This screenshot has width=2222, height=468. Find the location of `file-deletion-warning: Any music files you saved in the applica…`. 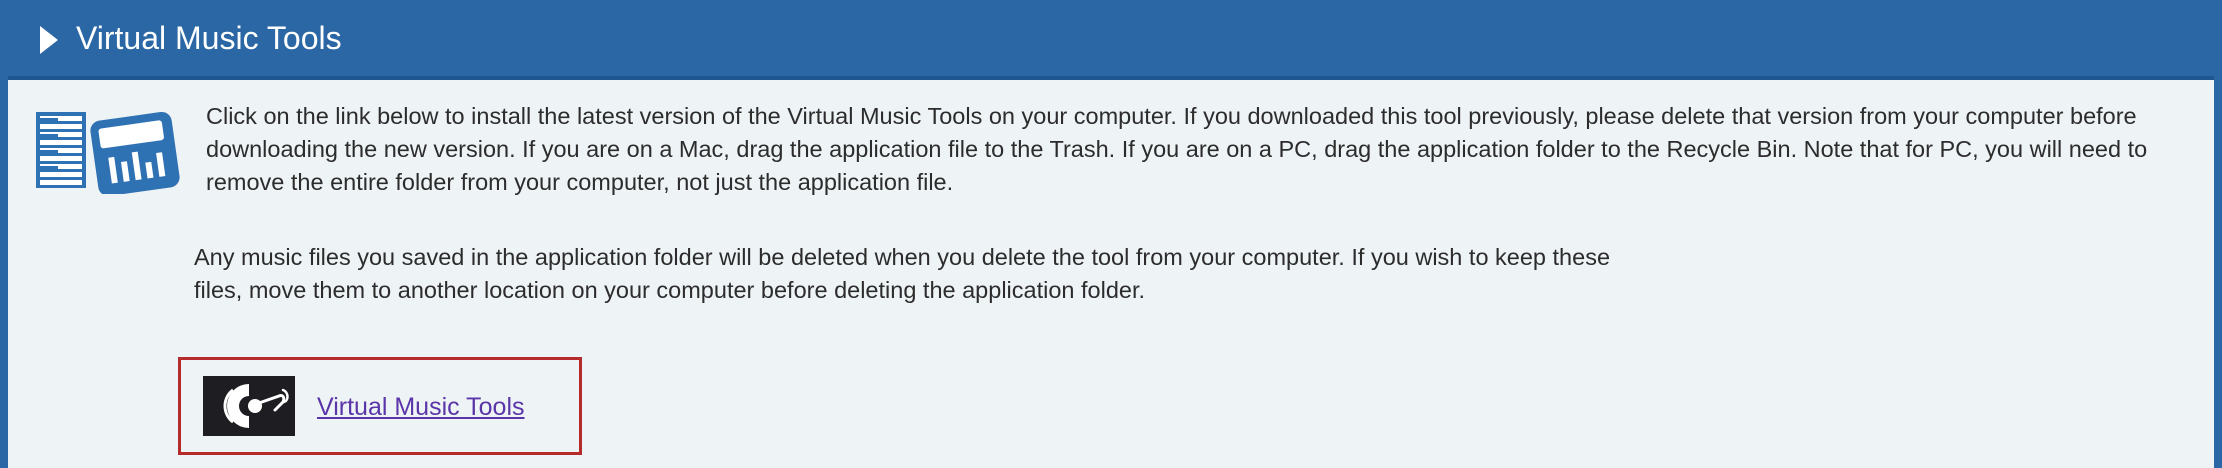

file-deletion-warning: Any music files you saved in the applica… is located at coordinates (902, 273).